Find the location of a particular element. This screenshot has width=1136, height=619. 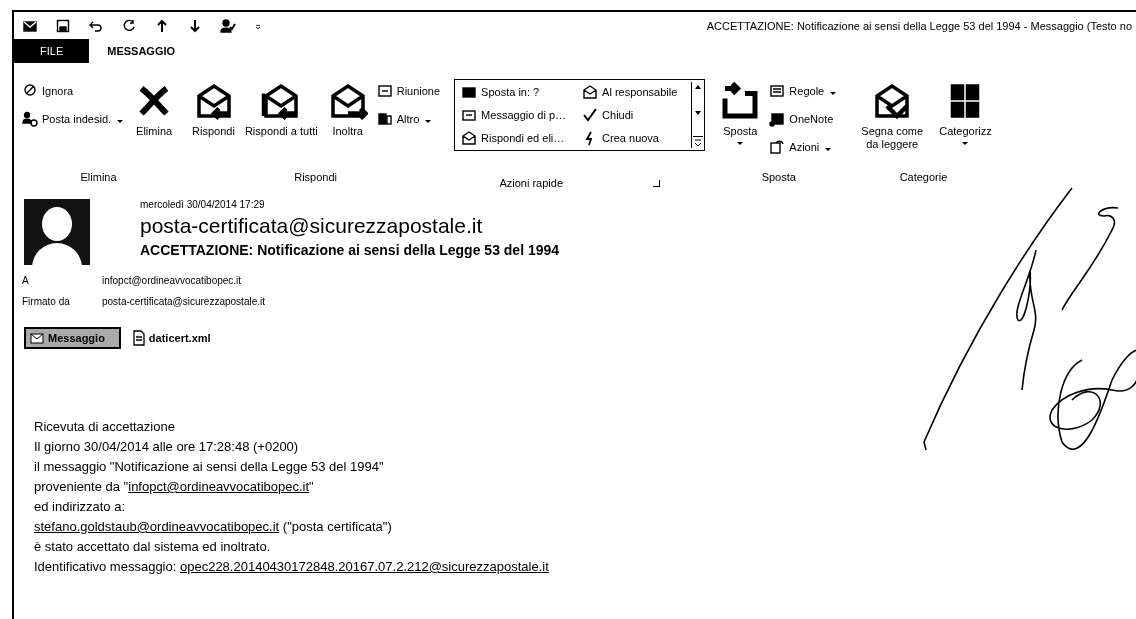

ribbon-button: Categorizz is located at coordinates (965, 121).